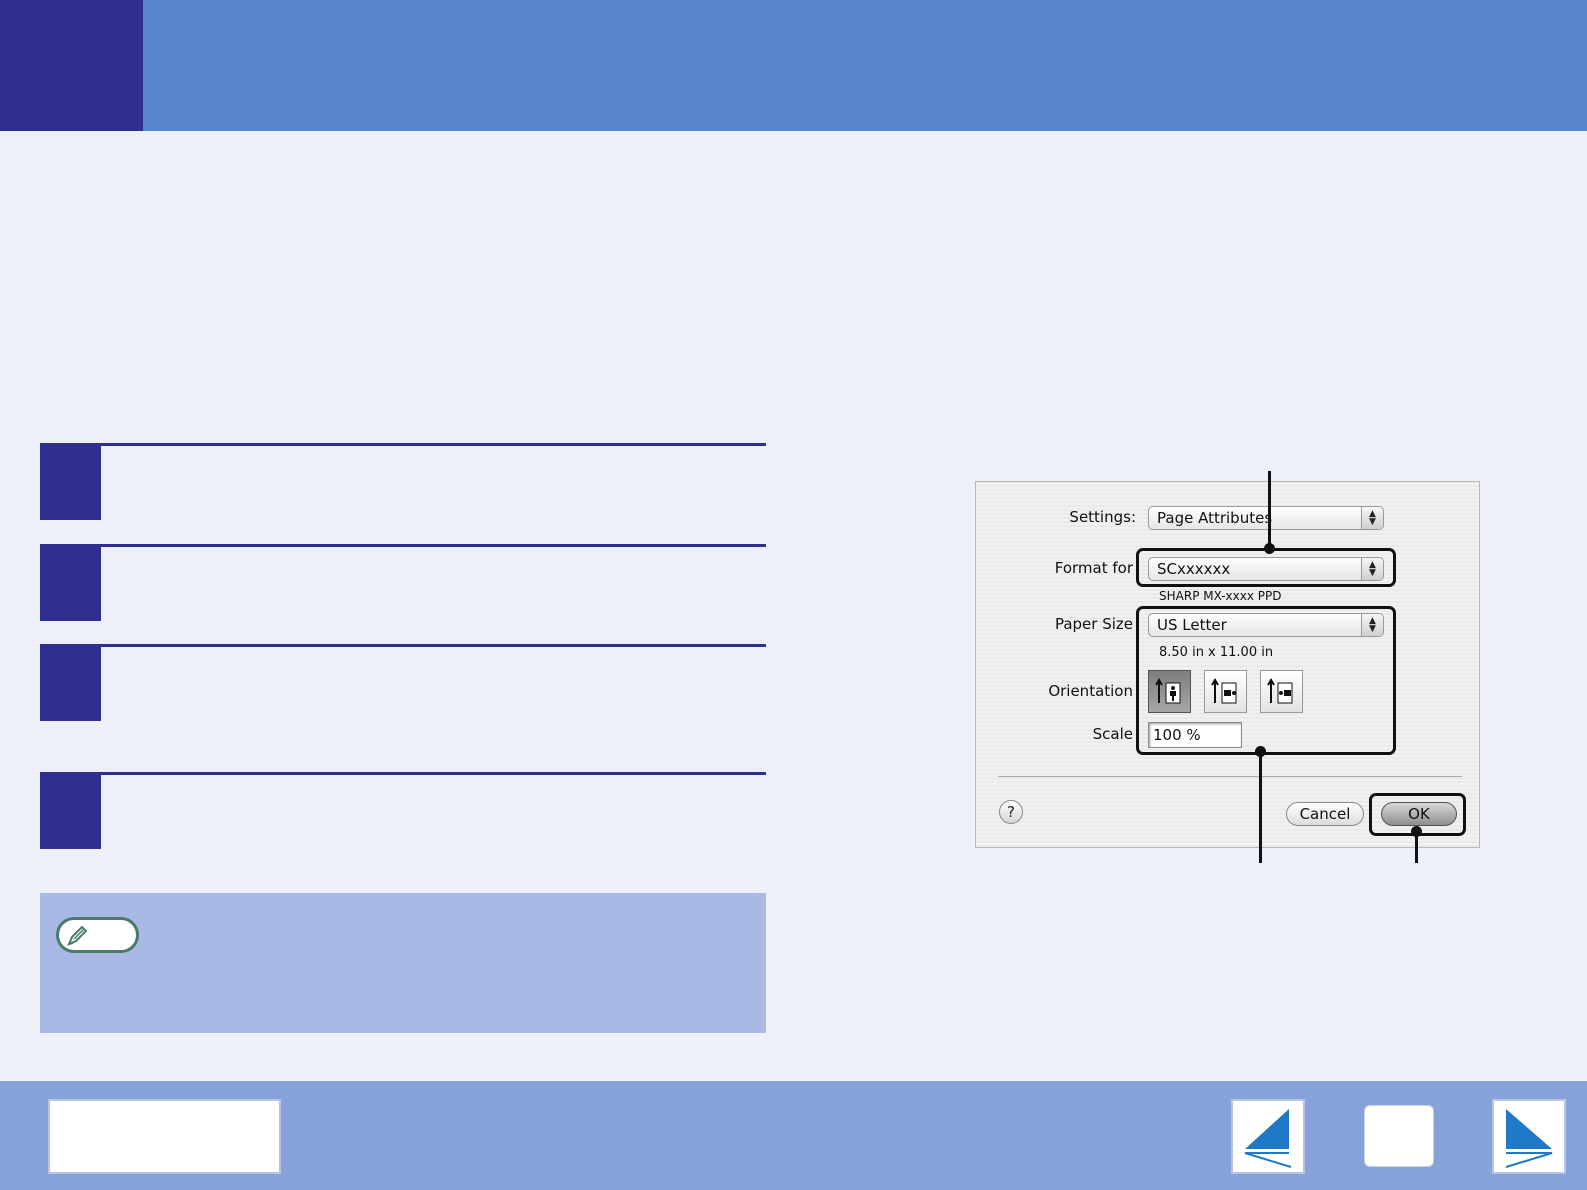 The width and height of the screenshot is (1587, 1190). What do you see at coordinates (865, 65) in the screenshot?
I see `header-bar` at bounding box center [865, 65].